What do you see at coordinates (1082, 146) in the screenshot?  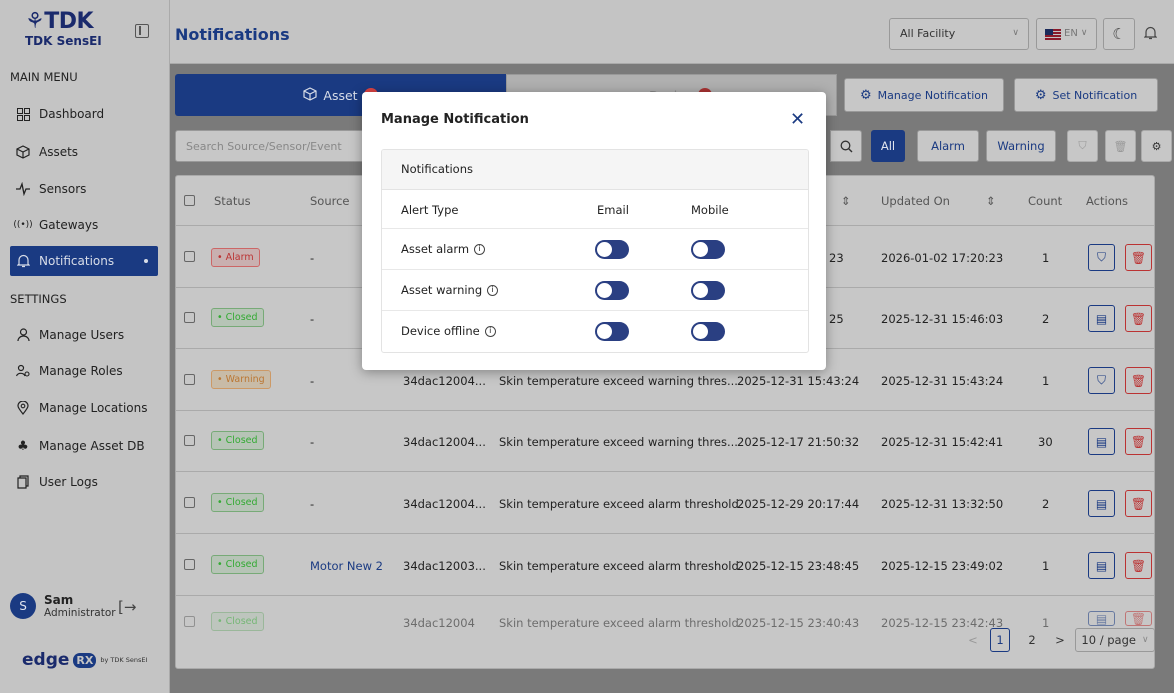 I see `bulk-acknowledge-icon: ⛉` at bounding box center [1082, 146].